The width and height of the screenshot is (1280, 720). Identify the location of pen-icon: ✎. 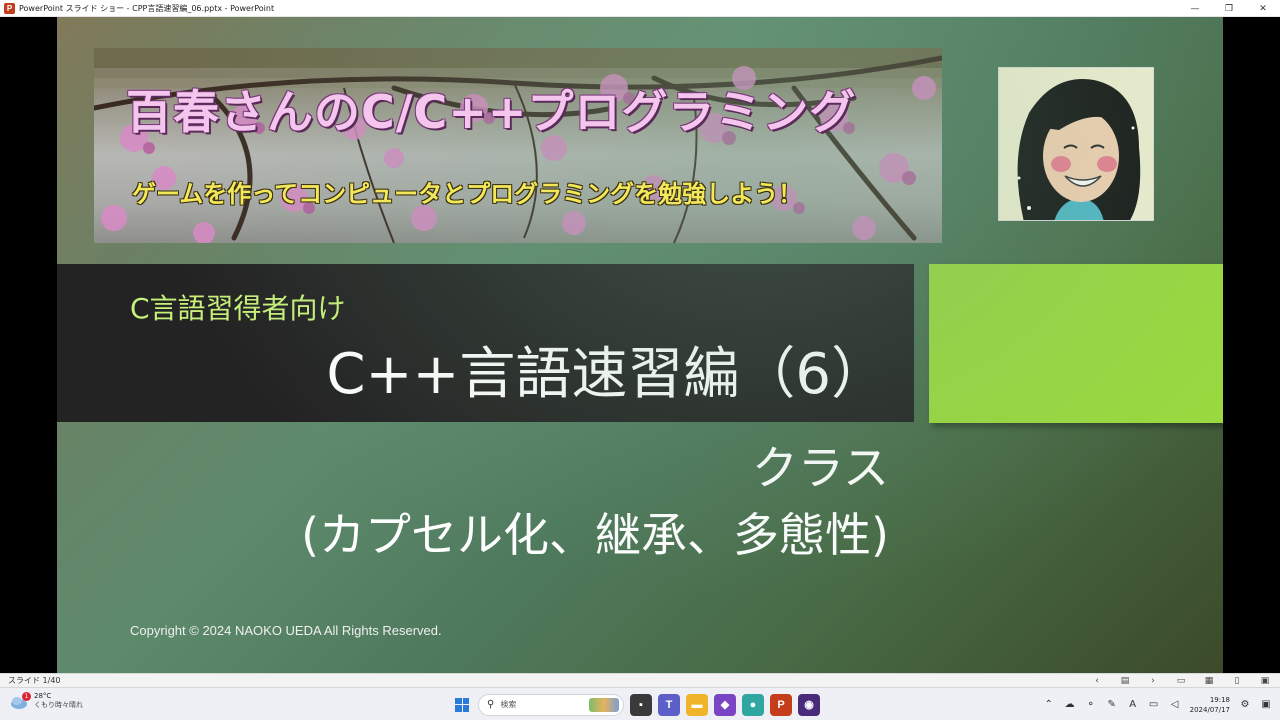
(1112, 704).